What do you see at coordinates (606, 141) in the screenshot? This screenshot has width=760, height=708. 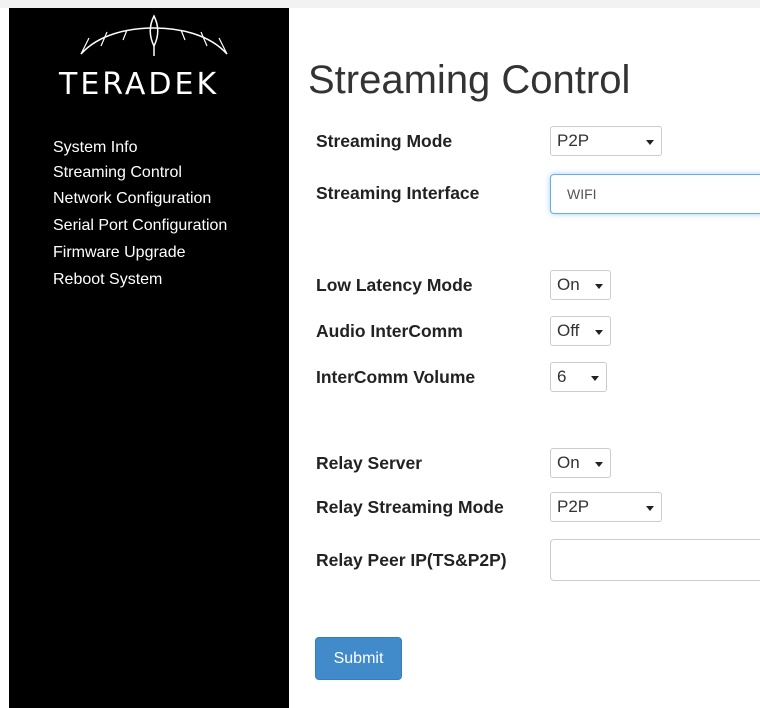 I see `streaming-mode-select: P2P` at bounding box center [606, 141].